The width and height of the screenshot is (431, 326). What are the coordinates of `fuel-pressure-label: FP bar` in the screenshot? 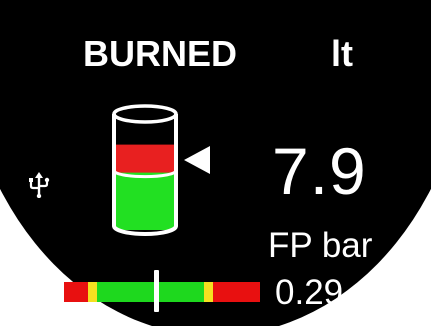 It's located at (320, 245).